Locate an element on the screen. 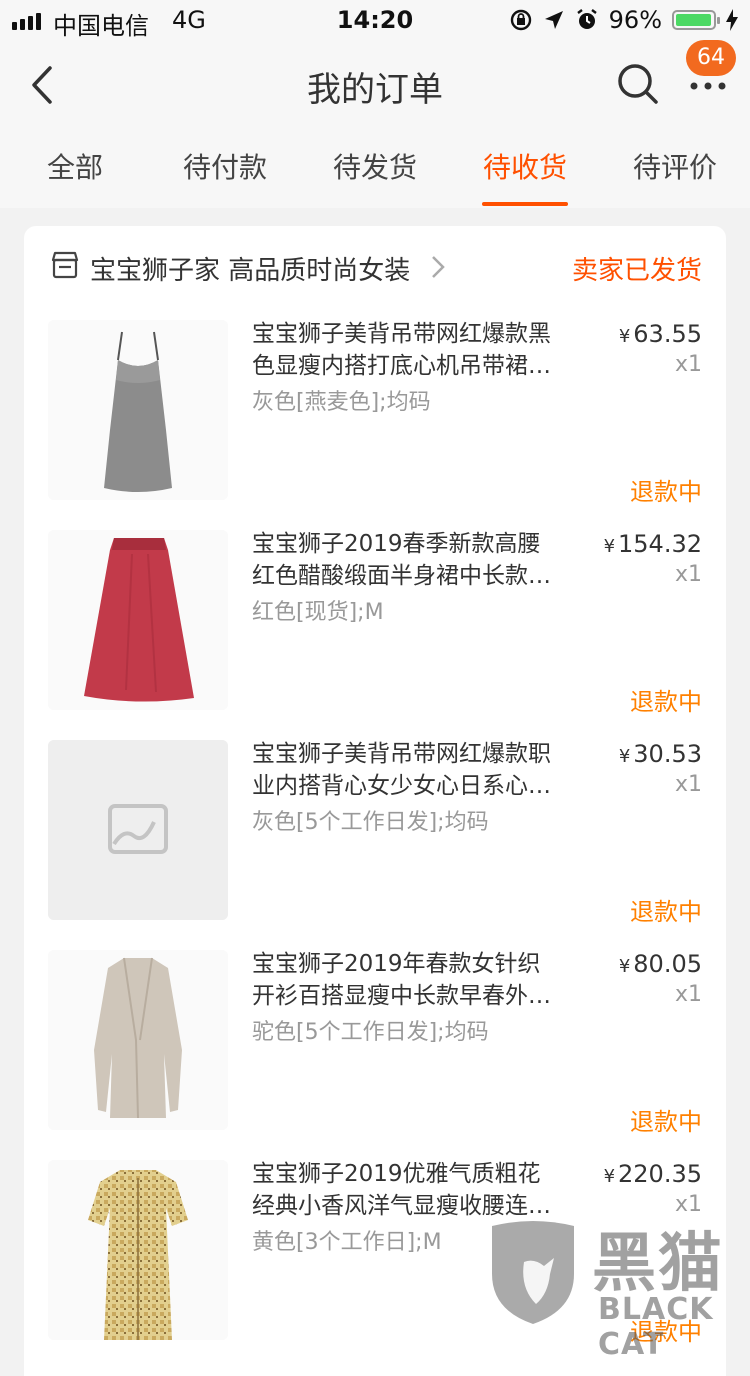  location-icon is located at coordinates (553, 20).